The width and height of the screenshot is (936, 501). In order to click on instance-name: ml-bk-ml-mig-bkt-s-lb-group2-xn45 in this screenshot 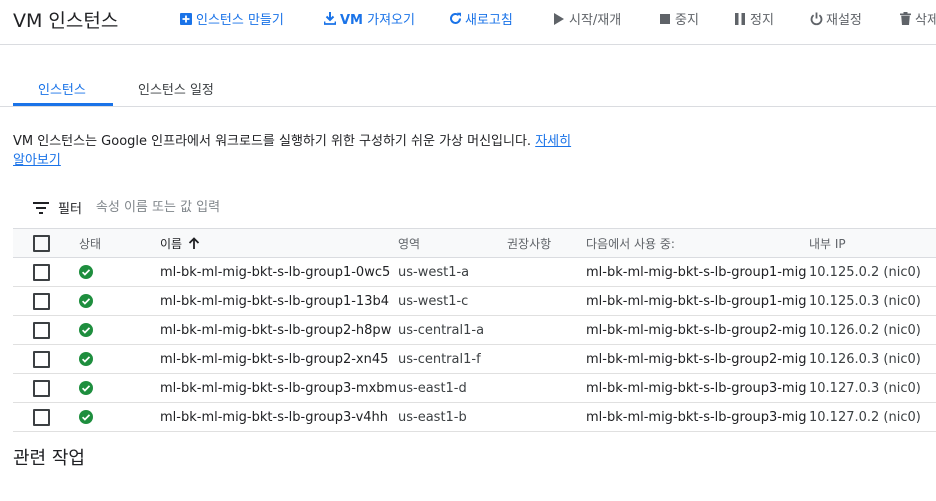, I will do `click(274, 359)`.